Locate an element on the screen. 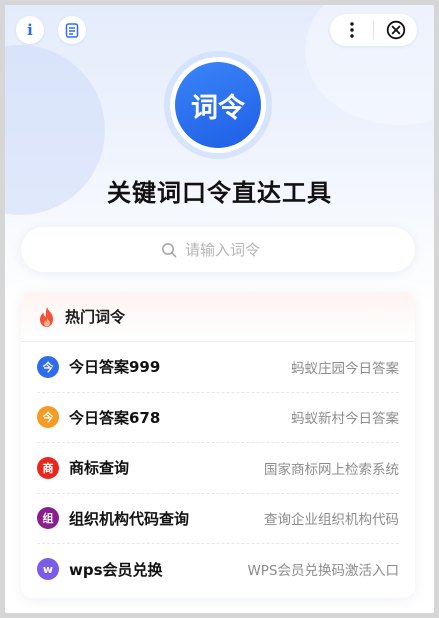  more-button is located at coordinates (351, 30).